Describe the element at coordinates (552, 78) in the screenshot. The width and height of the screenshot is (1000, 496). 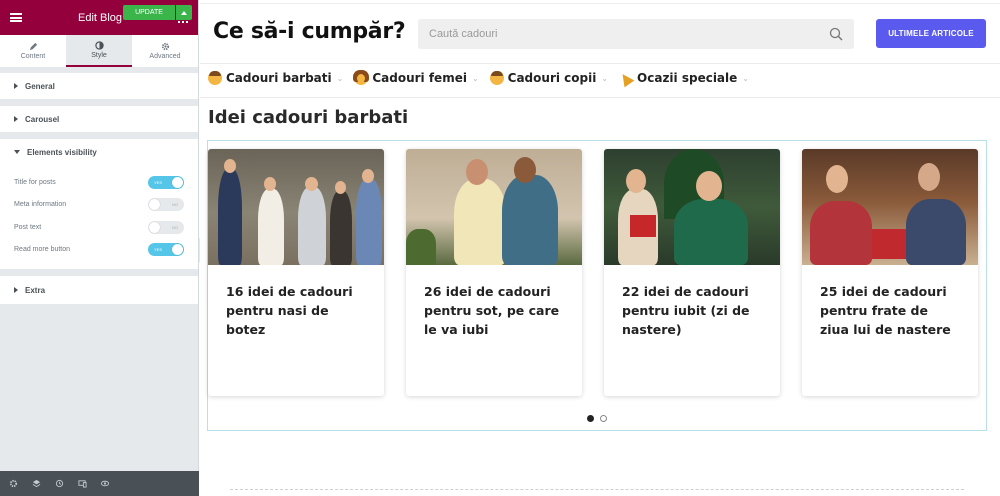
I see `nav-label: Cadouri copii` at that location.